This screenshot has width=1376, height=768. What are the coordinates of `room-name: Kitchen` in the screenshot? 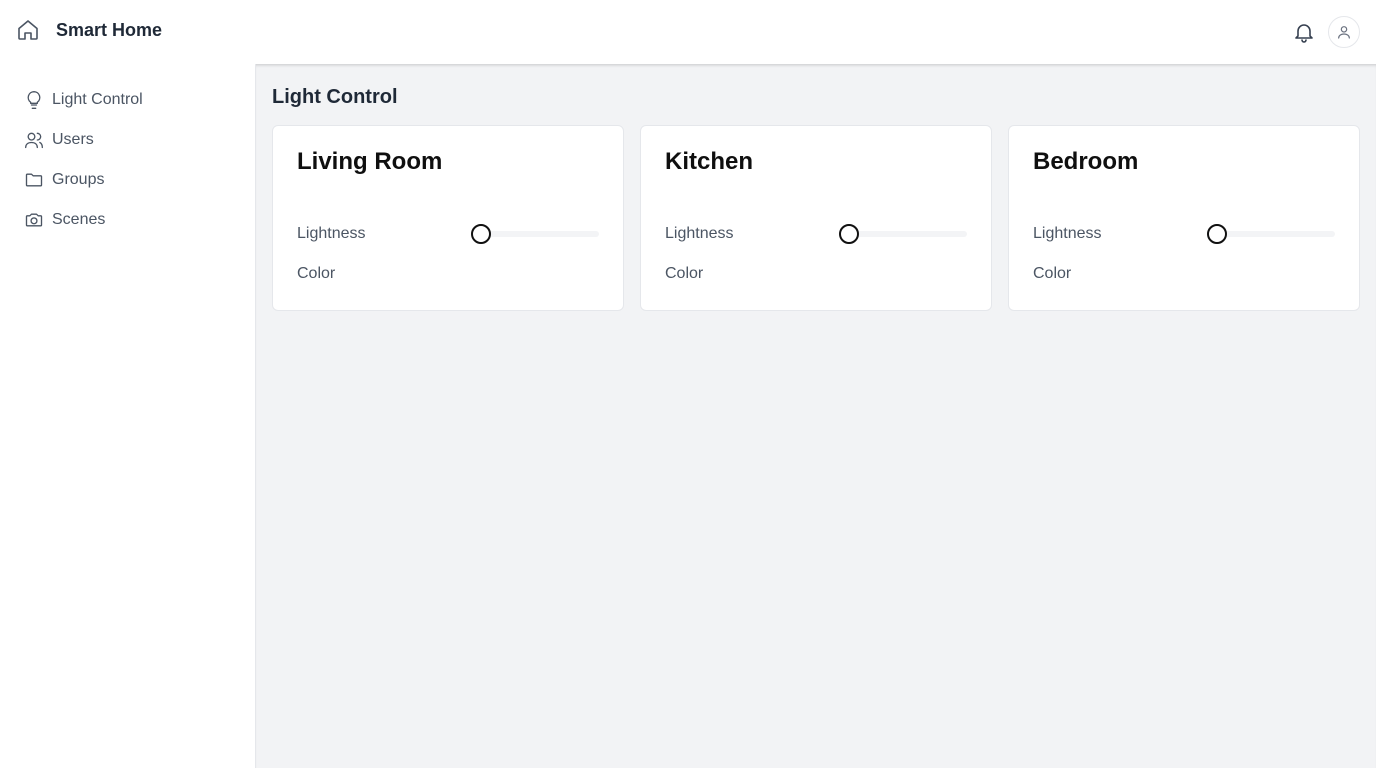 It's located at (709, 161).